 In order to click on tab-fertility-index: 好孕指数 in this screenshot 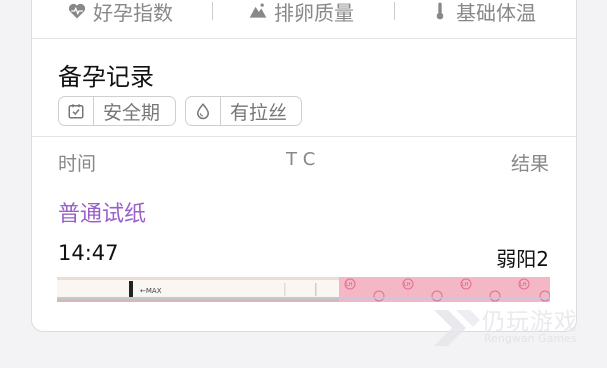, I will do `click(120, 12)`.